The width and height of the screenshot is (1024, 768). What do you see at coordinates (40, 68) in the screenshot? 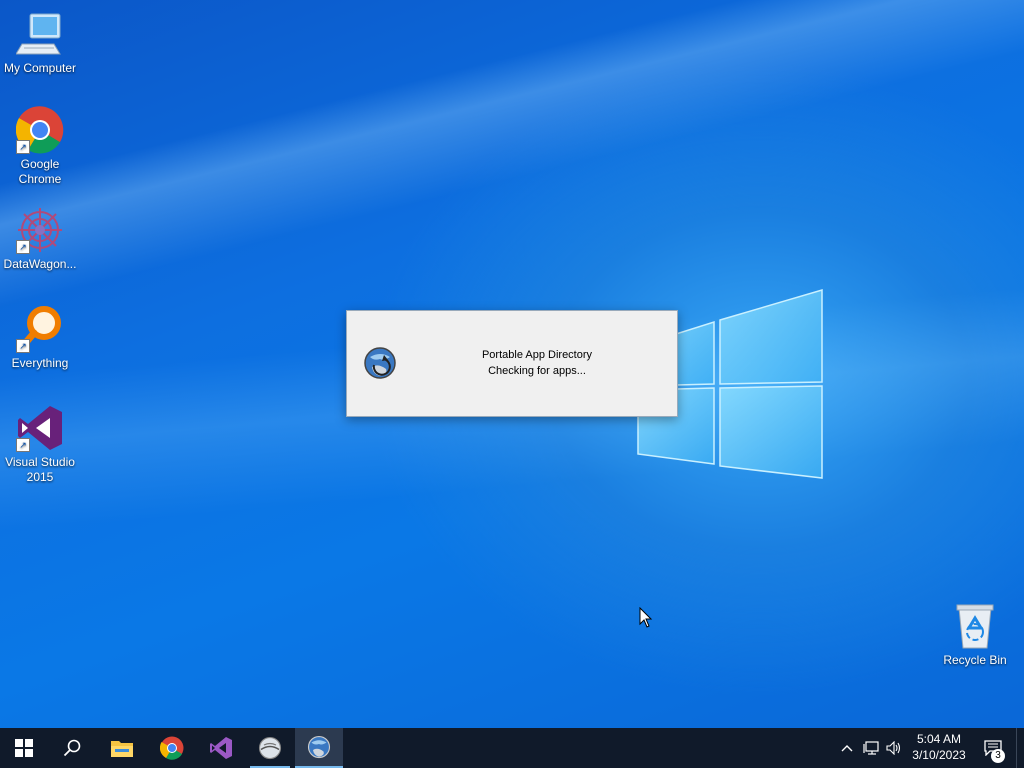
I see `desktop-icon-label: My Computer` at bounding box center [40, 68].